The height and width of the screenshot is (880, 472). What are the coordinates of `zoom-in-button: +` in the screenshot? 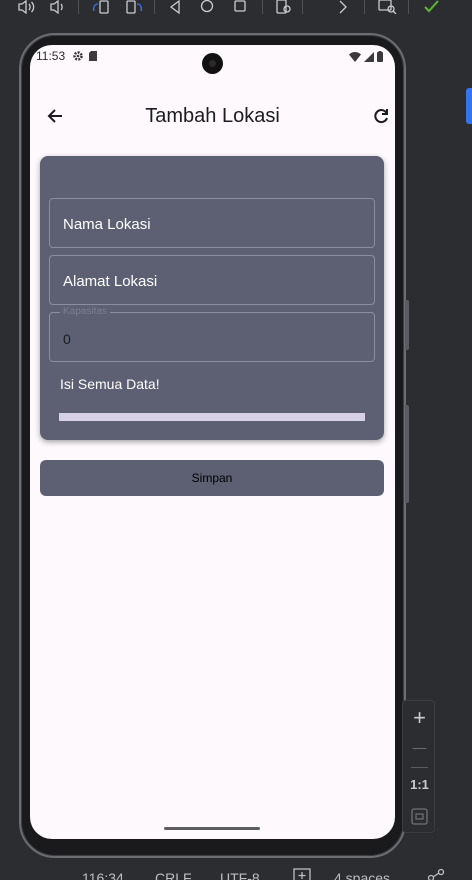 It's located at (419, 718).